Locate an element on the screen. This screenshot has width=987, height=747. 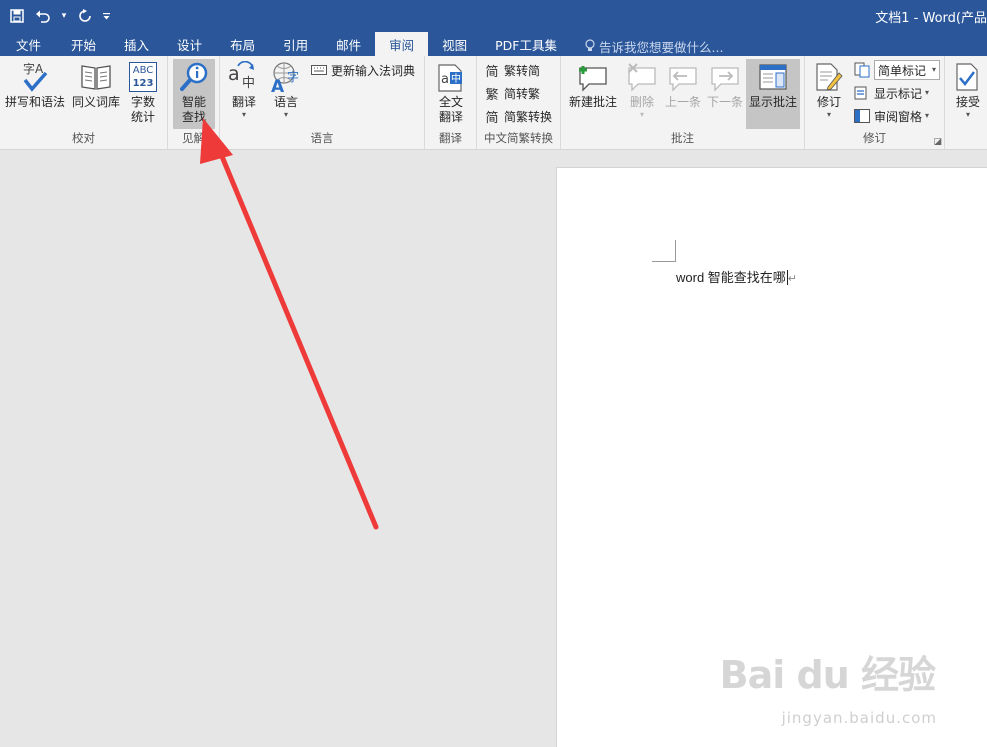
show-comments-icon is located at coordinates (773, 77).